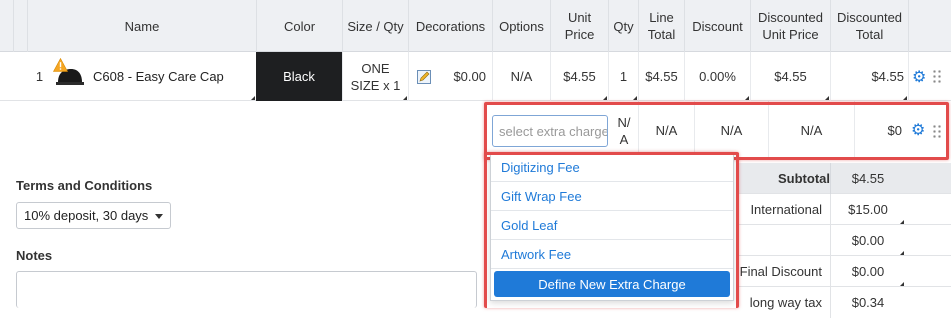 Image resolution: width=951 pixels, height=318 pixels. Describe the element at coordinates (450, 26) in the screenshot. I see `header-decorations: Decorations` at that location.